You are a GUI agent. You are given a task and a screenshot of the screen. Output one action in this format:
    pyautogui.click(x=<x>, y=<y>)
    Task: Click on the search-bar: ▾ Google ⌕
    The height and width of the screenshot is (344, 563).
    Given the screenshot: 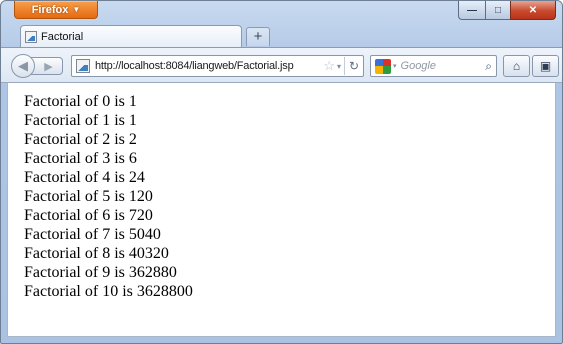 What is the action you would take?
    pyautogui.click(x=433, y=66)
    